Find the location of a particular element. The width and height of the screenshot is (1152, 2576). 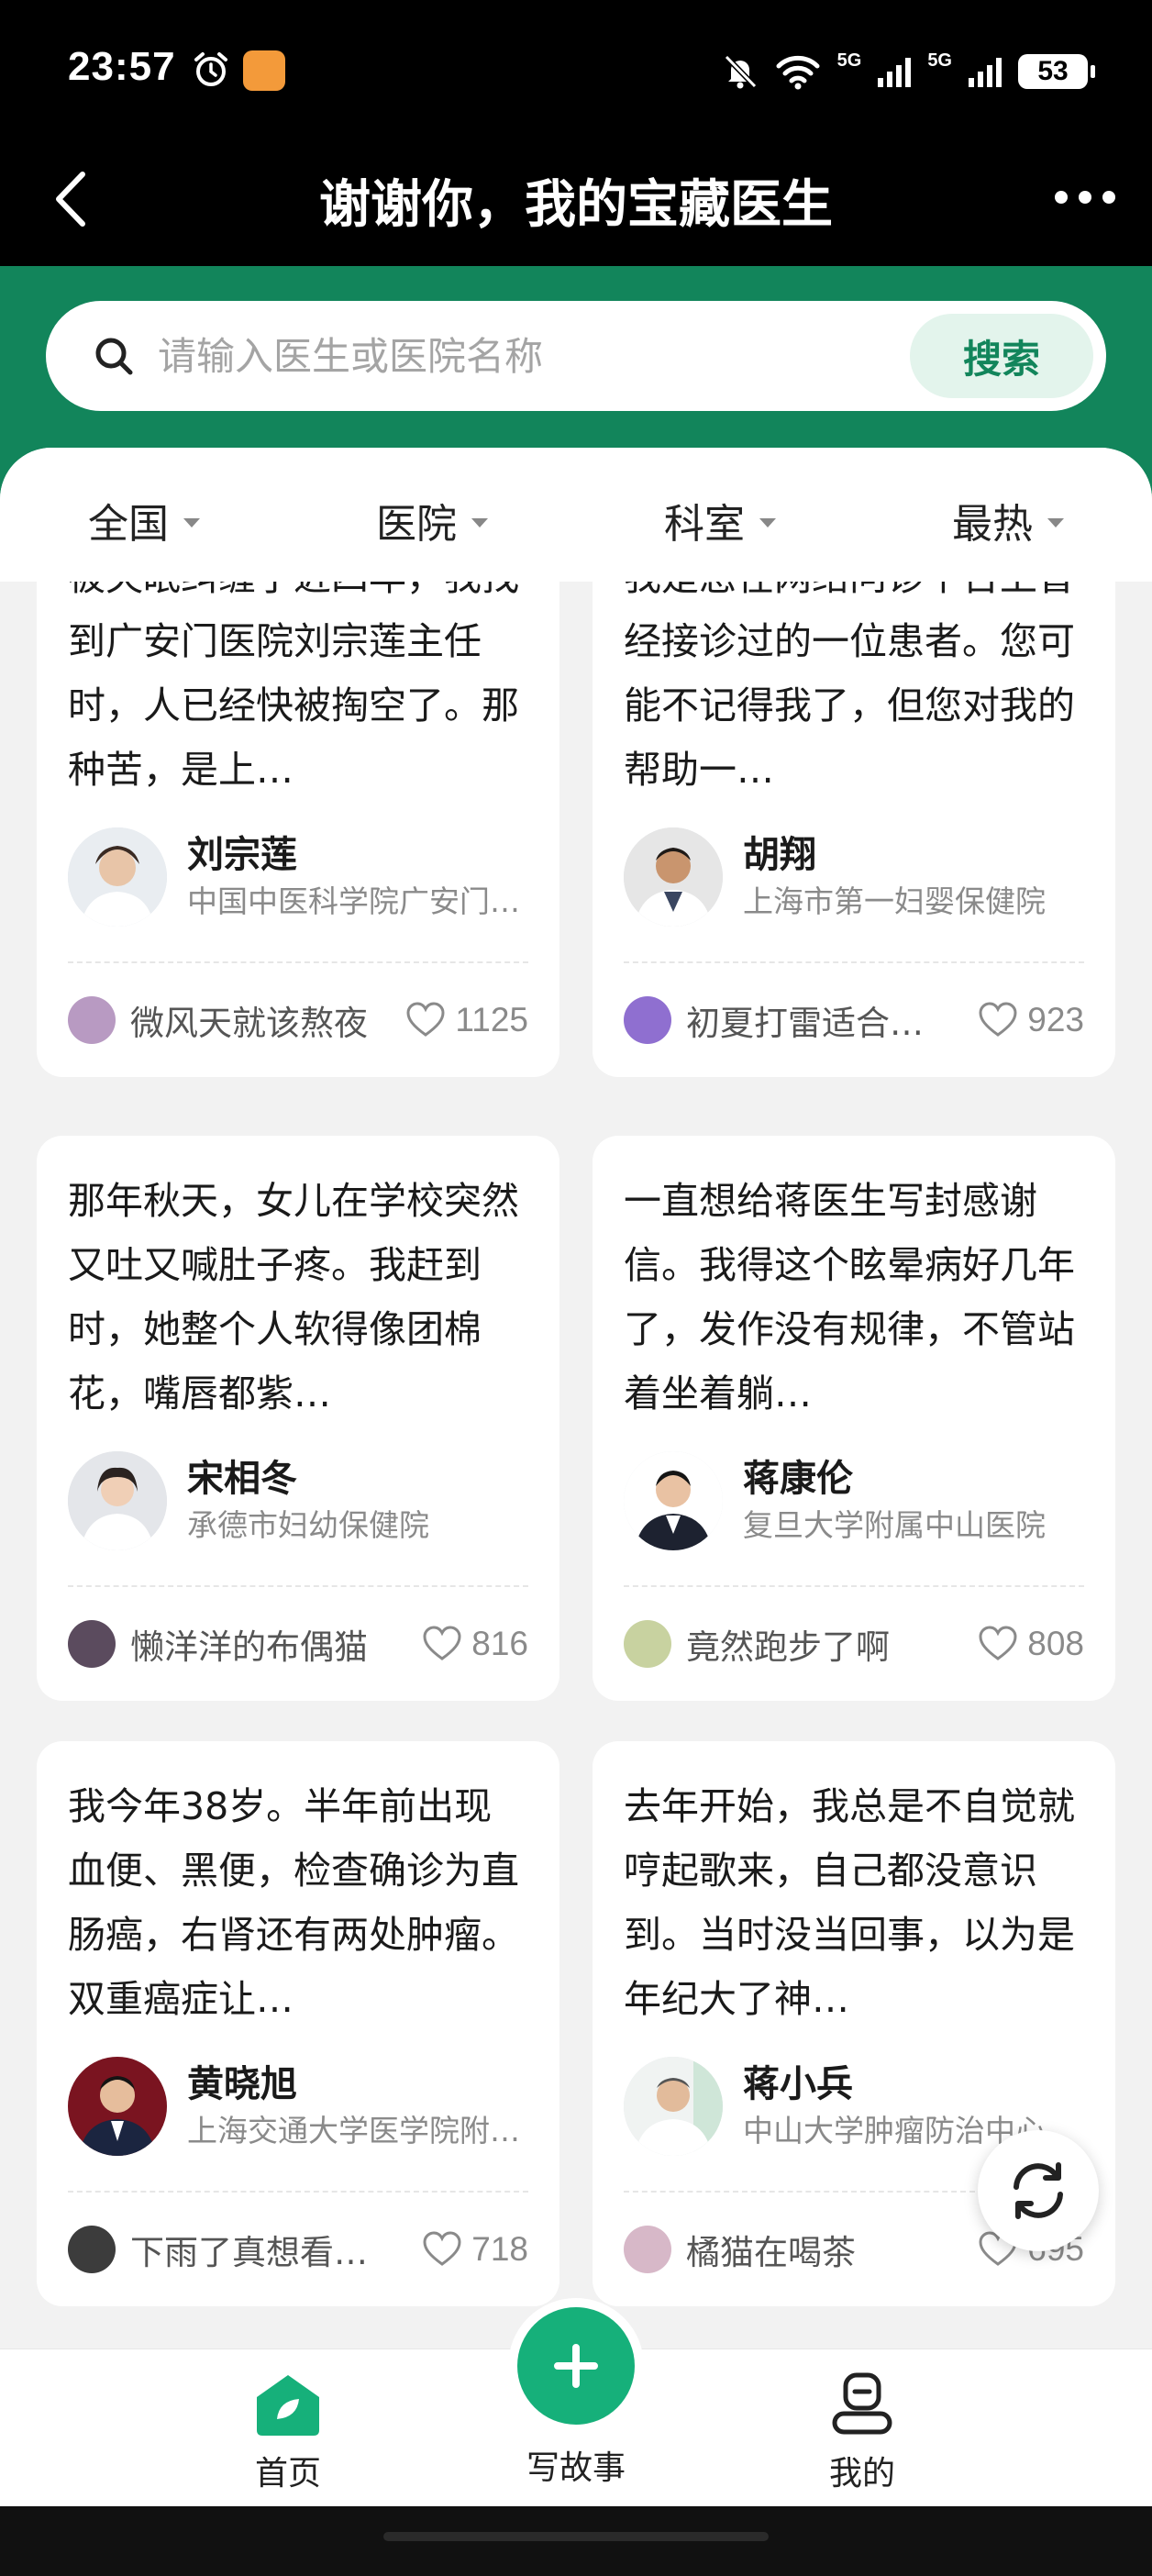

like-button: 808 is located at coordinates (1031, 1644).